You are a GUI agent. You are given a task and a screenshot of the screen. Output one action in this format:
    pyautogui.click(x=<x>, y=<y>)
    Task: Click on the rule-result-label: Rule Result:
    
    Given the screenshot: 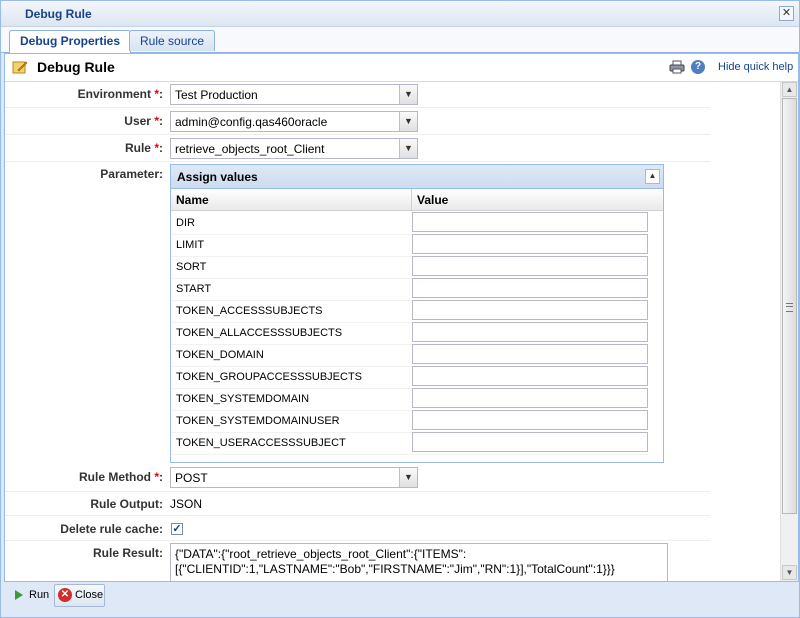 What is the action you would take?
    pyautogui.click(x=127, y=553)
    